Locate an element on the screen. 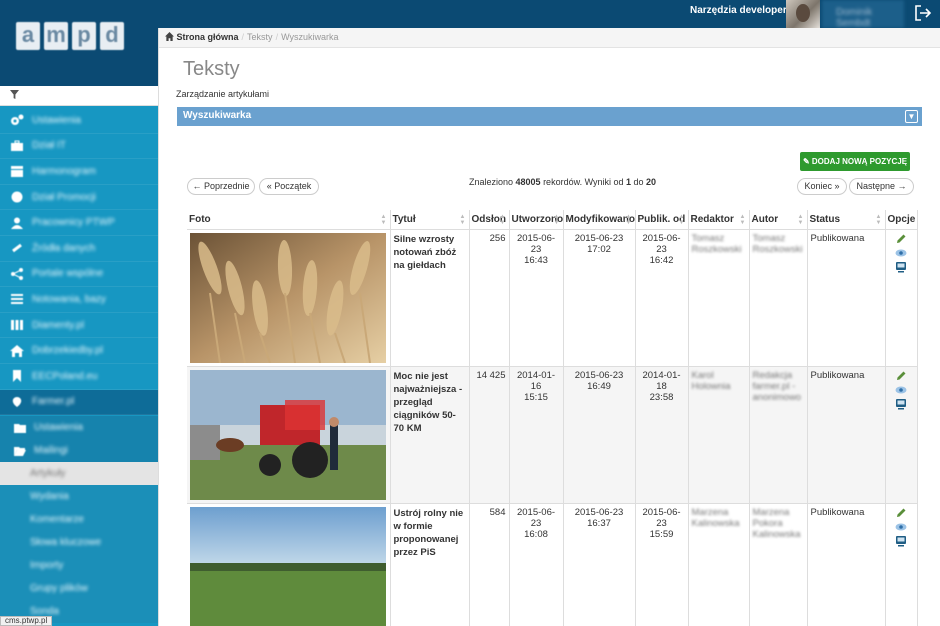  sidebar-item-7: Notowania, bazy is located at coordinates (79, 300).